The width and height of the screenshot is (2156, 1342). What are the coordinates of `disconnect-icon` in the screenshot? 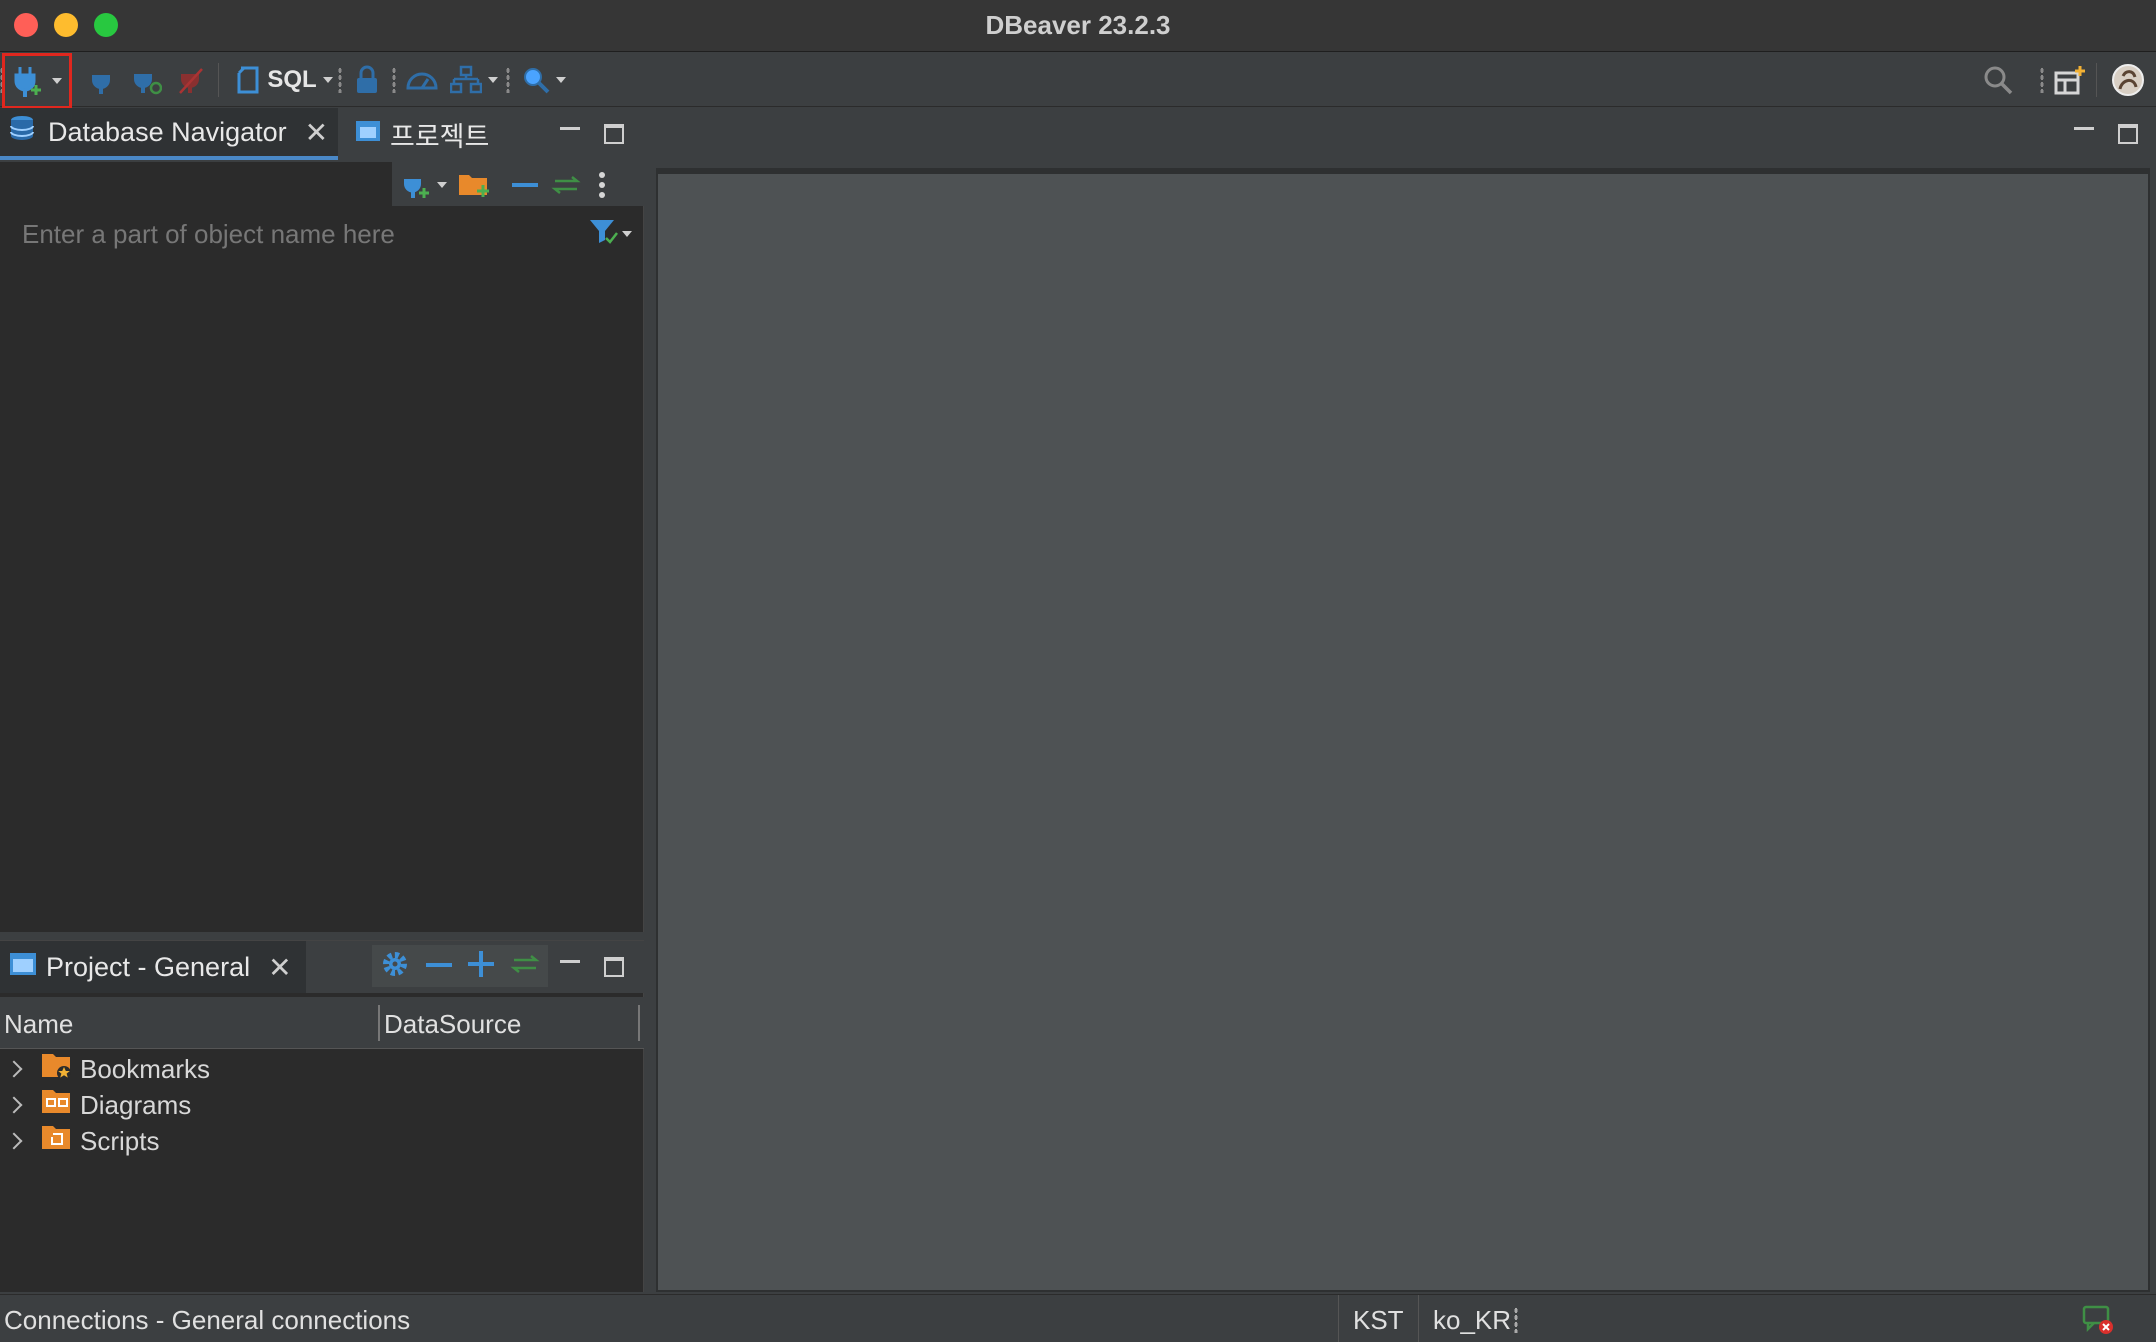 It's located at (191, 80).